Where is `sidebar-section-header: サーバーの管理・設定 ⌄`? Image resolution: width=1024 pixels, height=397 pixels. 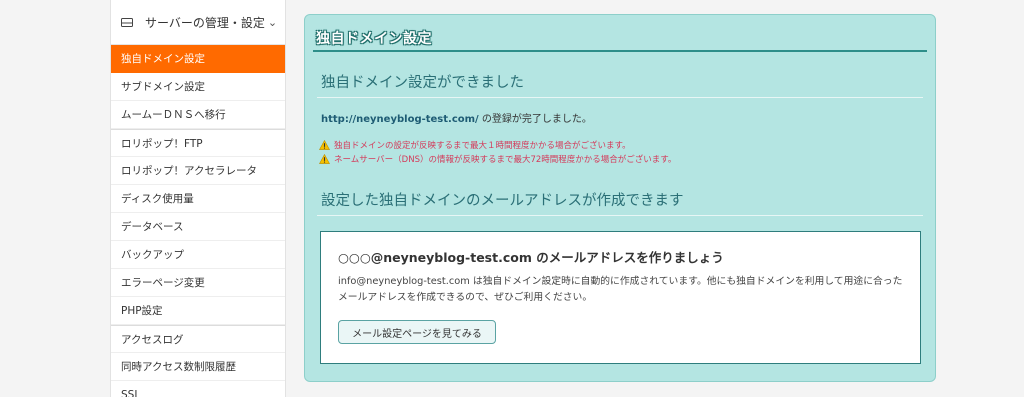
sidebar-section-header: サーバーの管理・設定 ⌄ is located at coordinates (198, 22).